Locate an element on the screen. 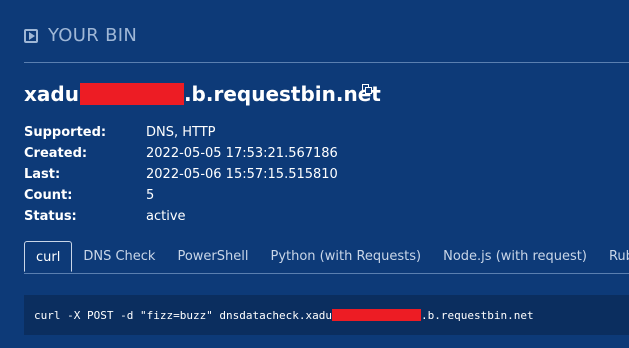  detail-row-last: Last: 2022-05-06 15:57:15.515810 is located at coordinates (181, 174).